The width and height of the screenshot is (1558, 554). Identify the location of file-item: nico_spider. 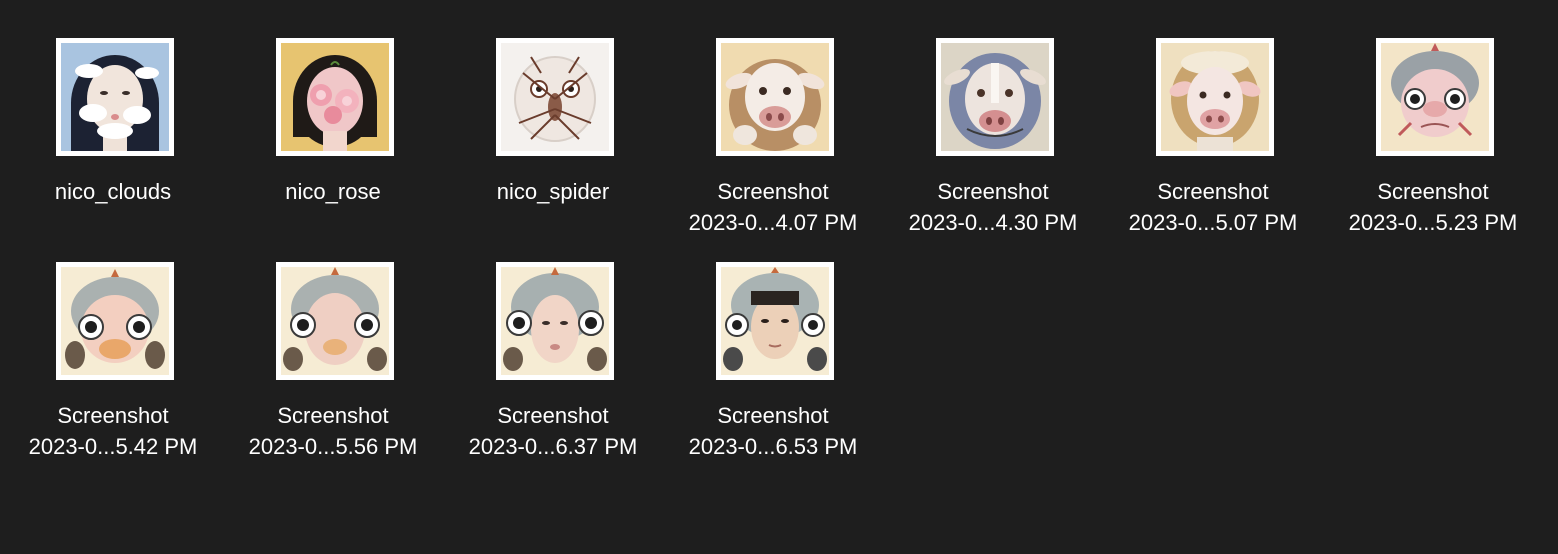
(553, 148).